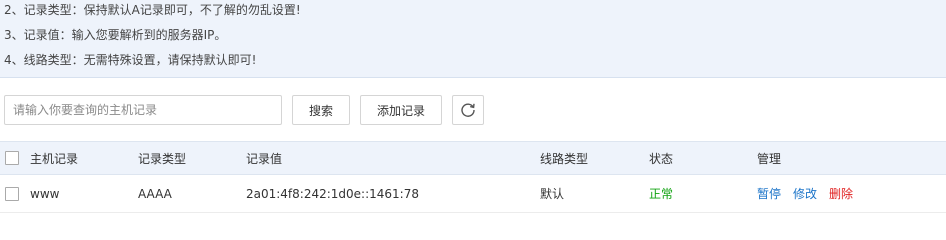  I want to click on pause-link: 暂停, so click(769, 193).